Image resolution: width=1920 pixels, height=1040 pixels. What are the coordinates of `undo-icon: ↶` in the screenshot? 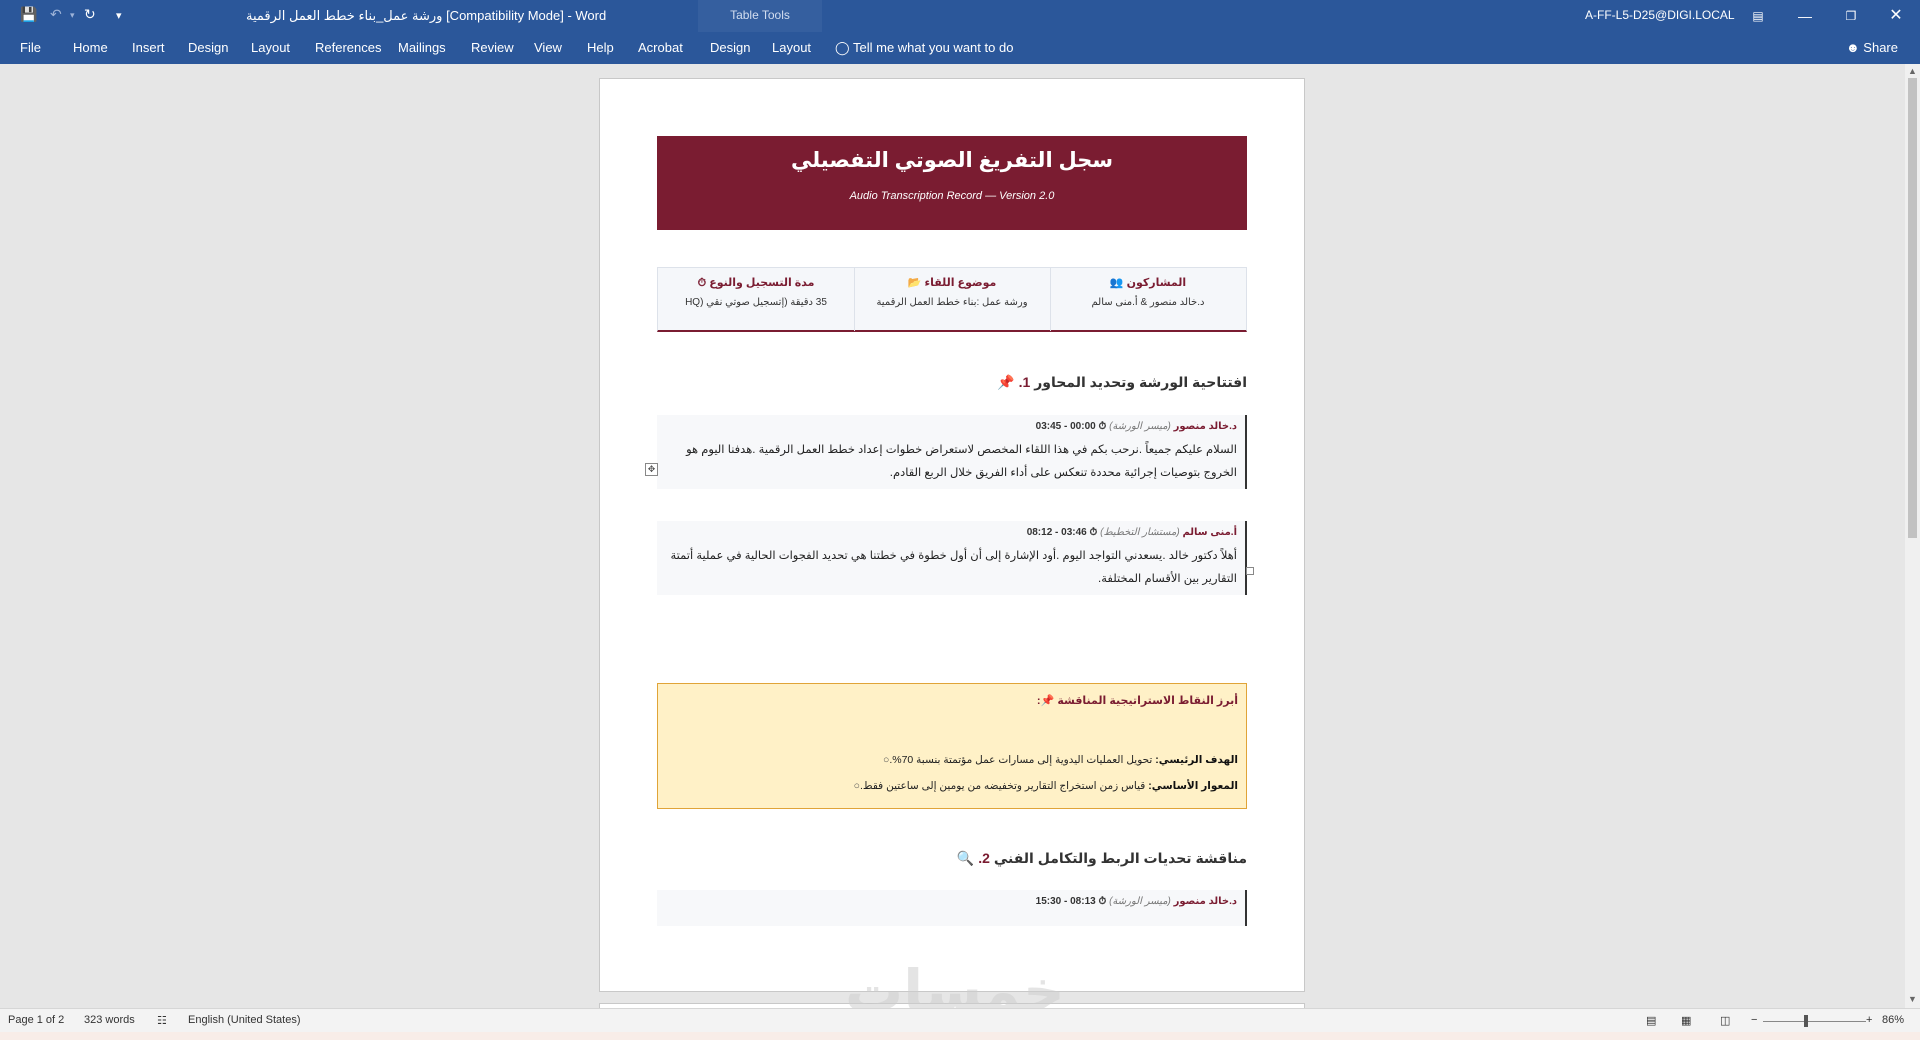 It's located at (56, 14).